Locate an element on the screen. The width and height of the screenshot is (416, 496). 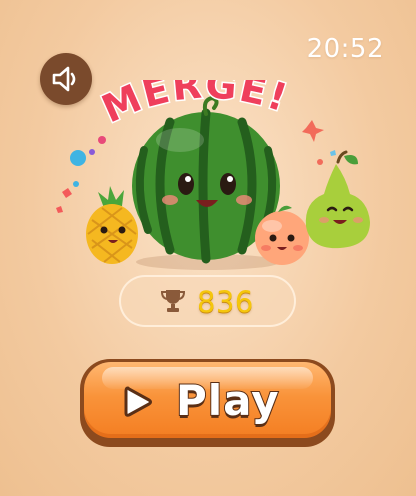
merge-logo: MERGE! is located at coordinates (194, 106).